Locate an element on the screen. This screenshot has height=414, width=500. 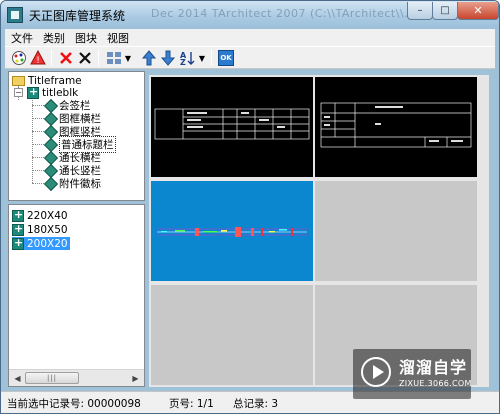
list-item: 220X40 is located at coordinates (41, 215).